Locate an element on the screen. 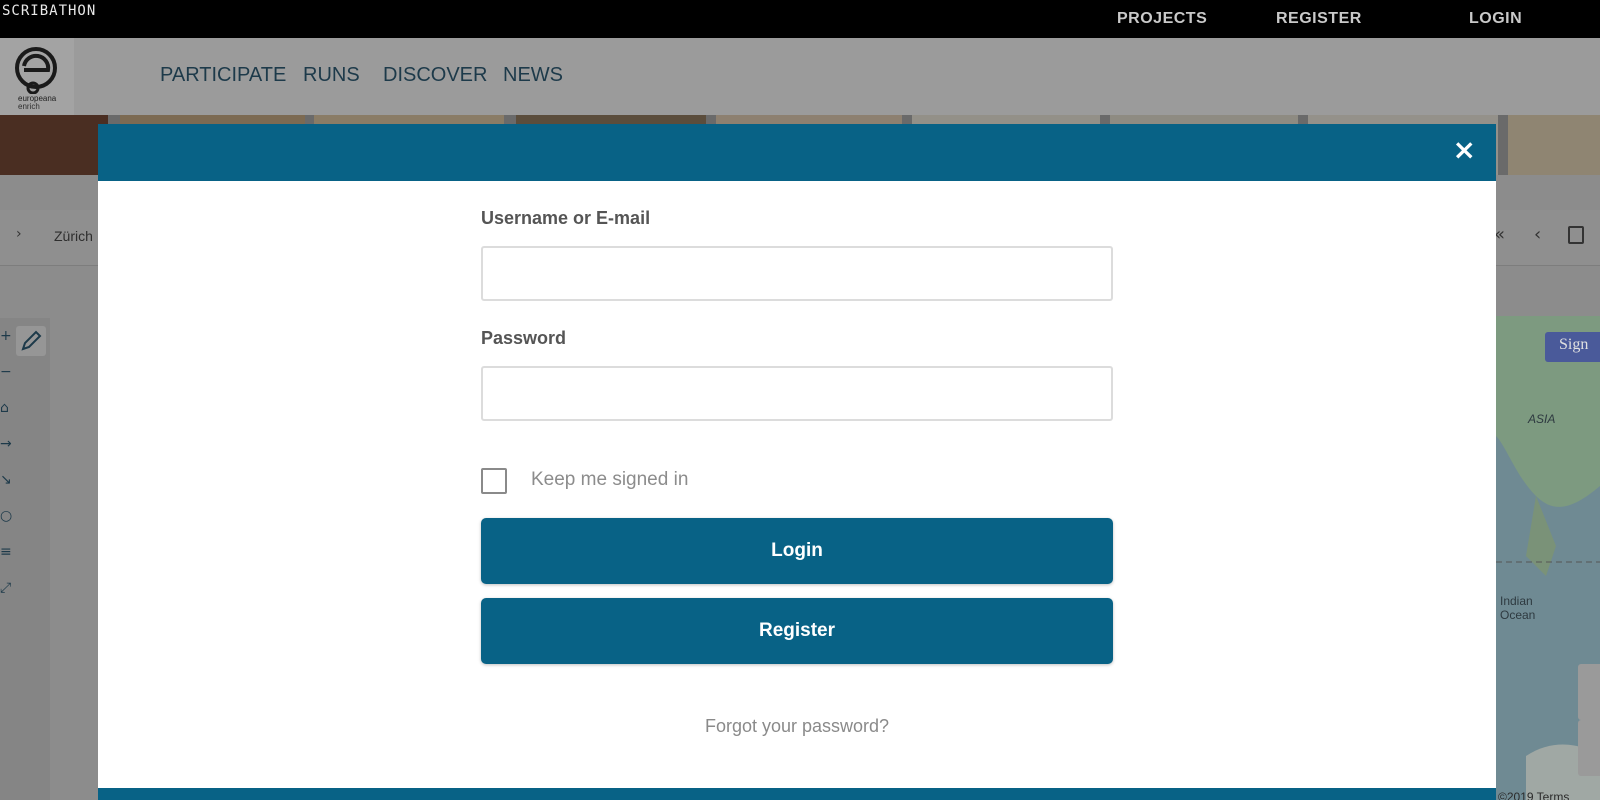 The image size is (1600, 800). europeana-logo: europeana enrich is located at coordinates (37, 76).